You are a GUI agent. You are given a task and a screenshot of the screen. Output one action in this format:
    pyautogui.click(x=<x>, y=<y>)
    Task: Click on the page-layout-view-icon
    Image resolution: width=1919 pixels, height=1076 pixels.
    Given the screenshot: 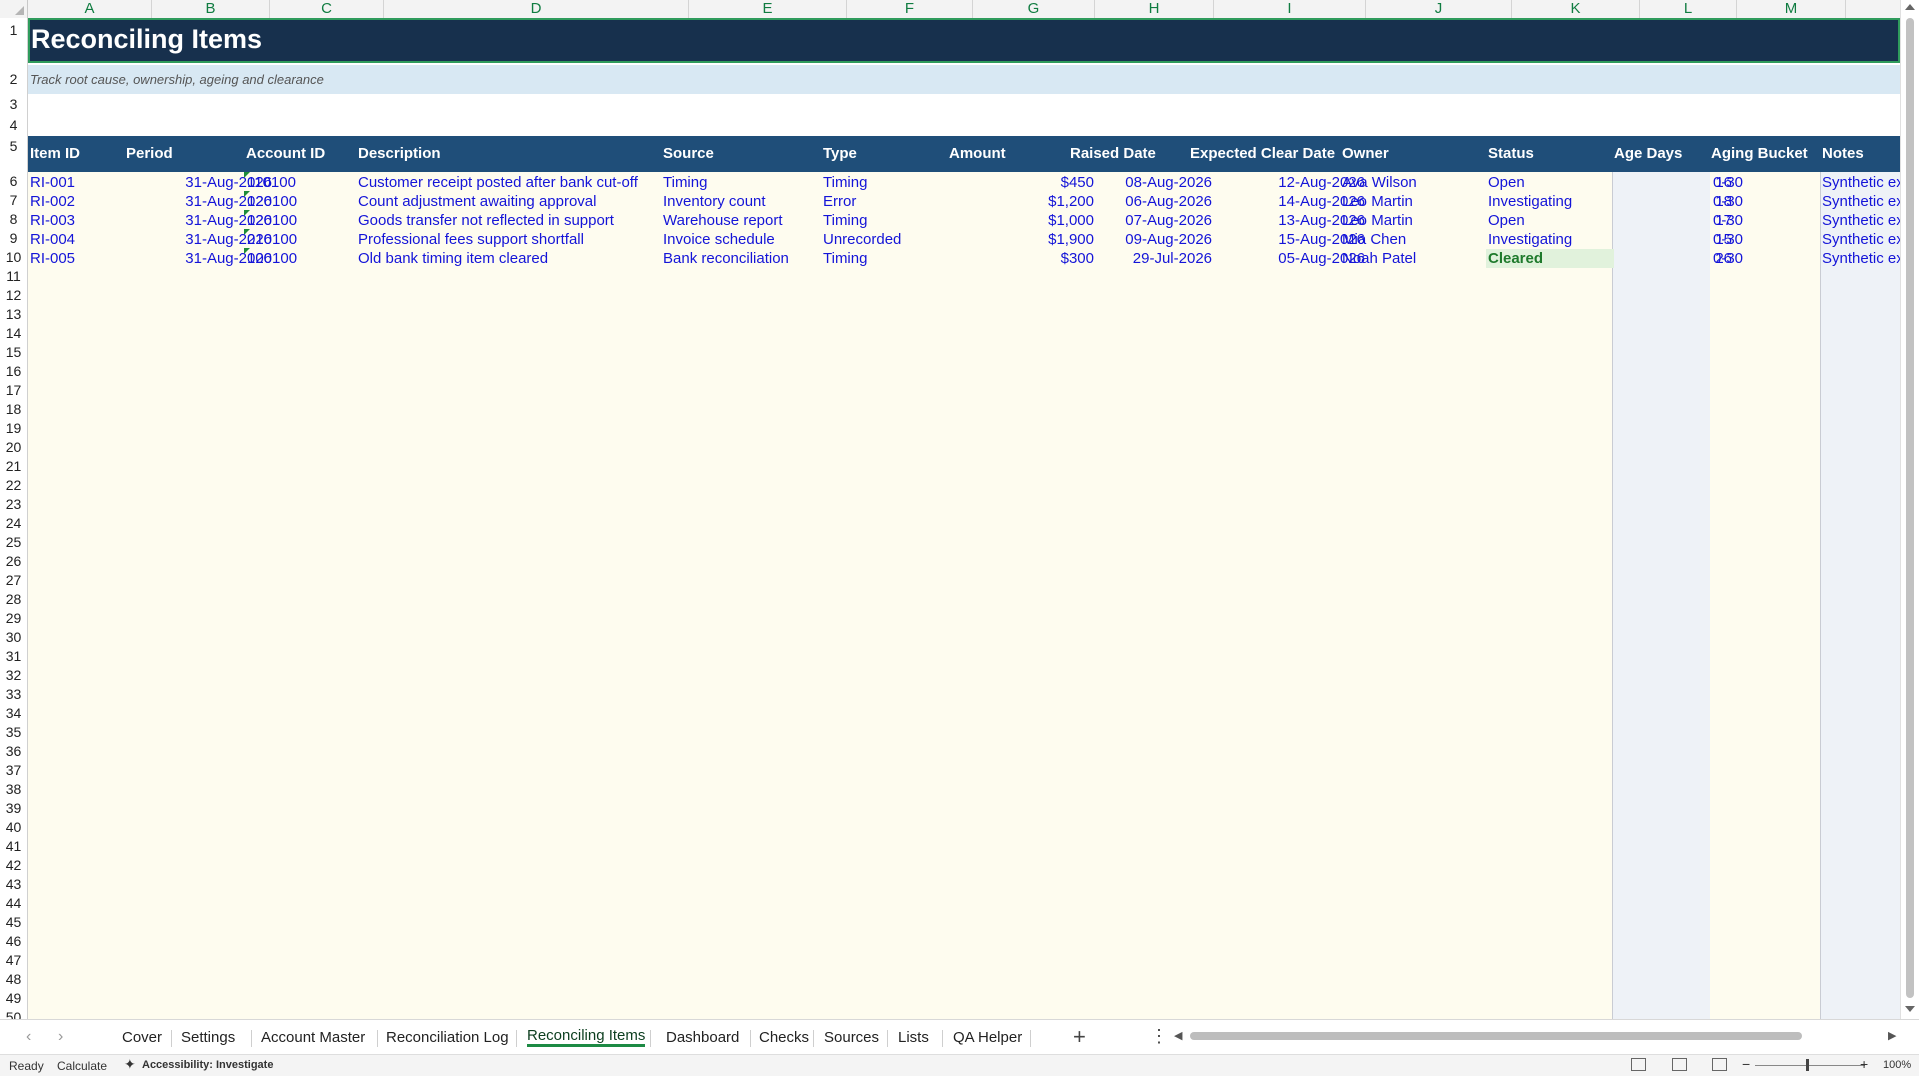 What is the action you would take?
    pyautogui.click(x=1679, y=1064)
    